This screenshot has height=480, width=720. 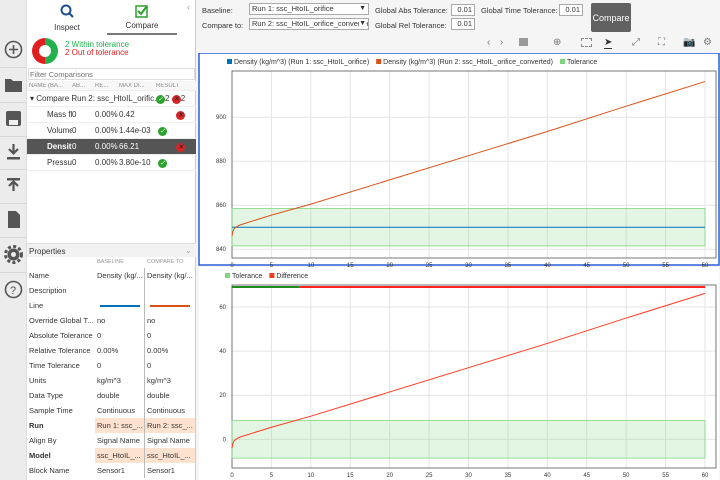 I want to click on forward-icon: ›, so click(x=501, y=42).